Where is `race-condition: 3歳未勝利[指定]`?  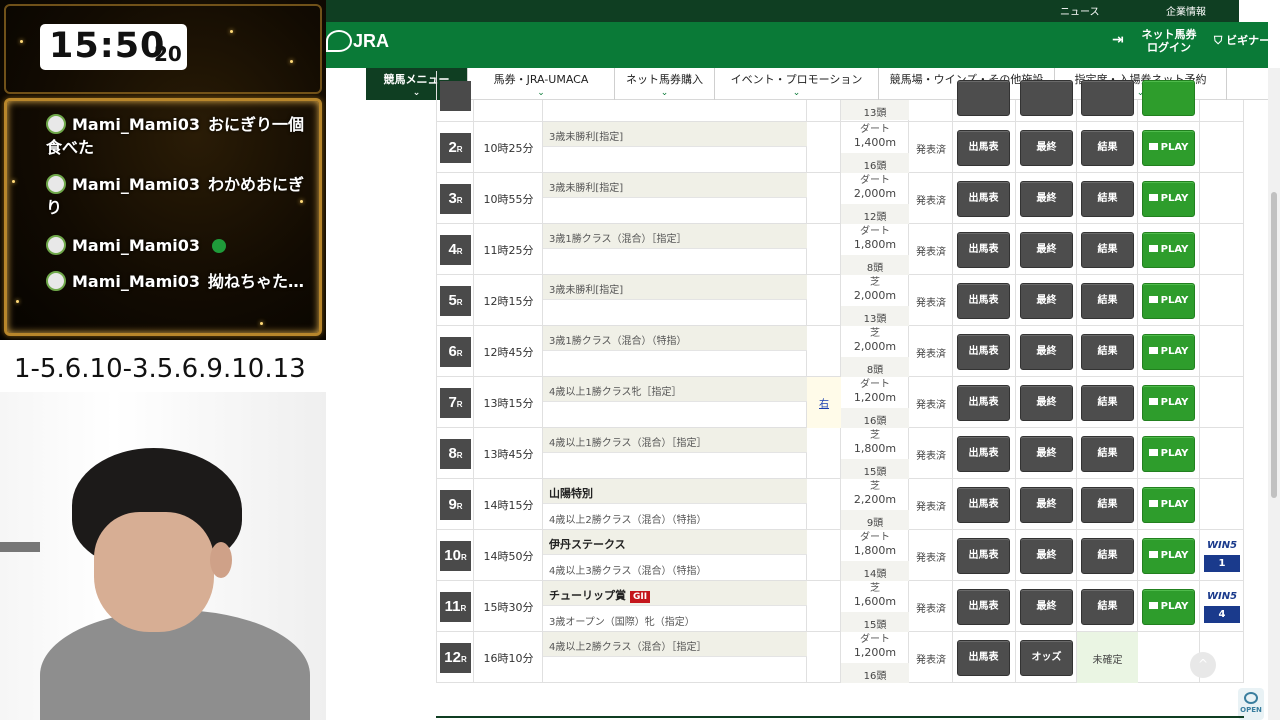
race-condition: 3歳未勝利[指定] is located at coordinates (675, 287).